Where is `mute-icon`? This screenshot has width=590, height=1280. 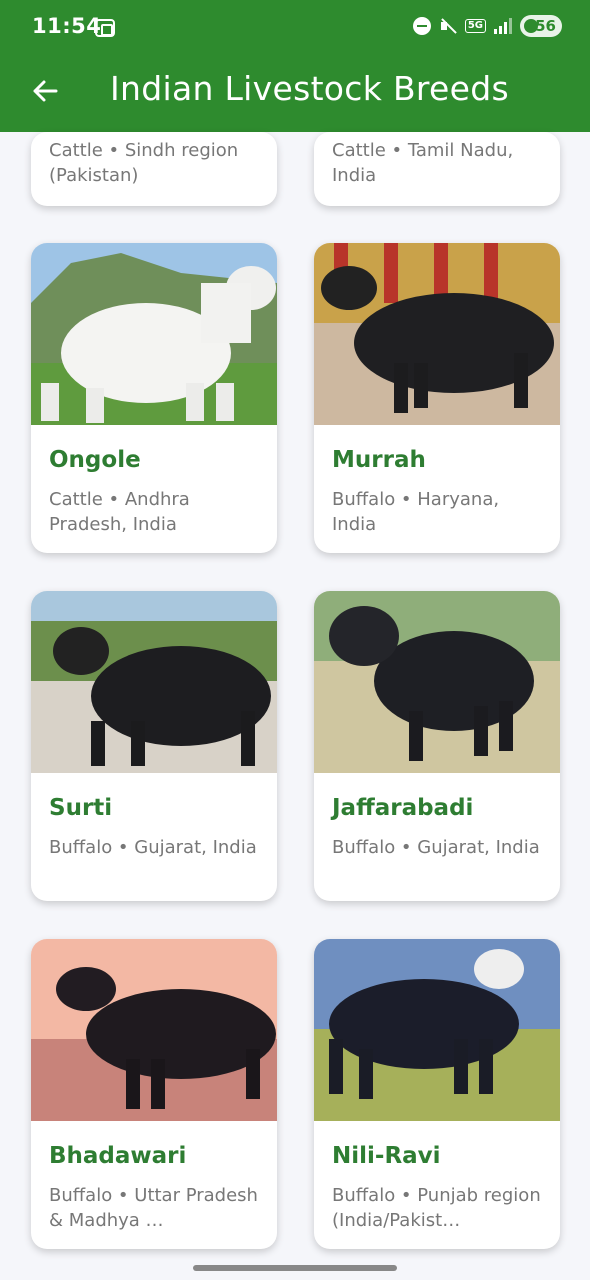
mute-icon is located at coordinates (448, 26).